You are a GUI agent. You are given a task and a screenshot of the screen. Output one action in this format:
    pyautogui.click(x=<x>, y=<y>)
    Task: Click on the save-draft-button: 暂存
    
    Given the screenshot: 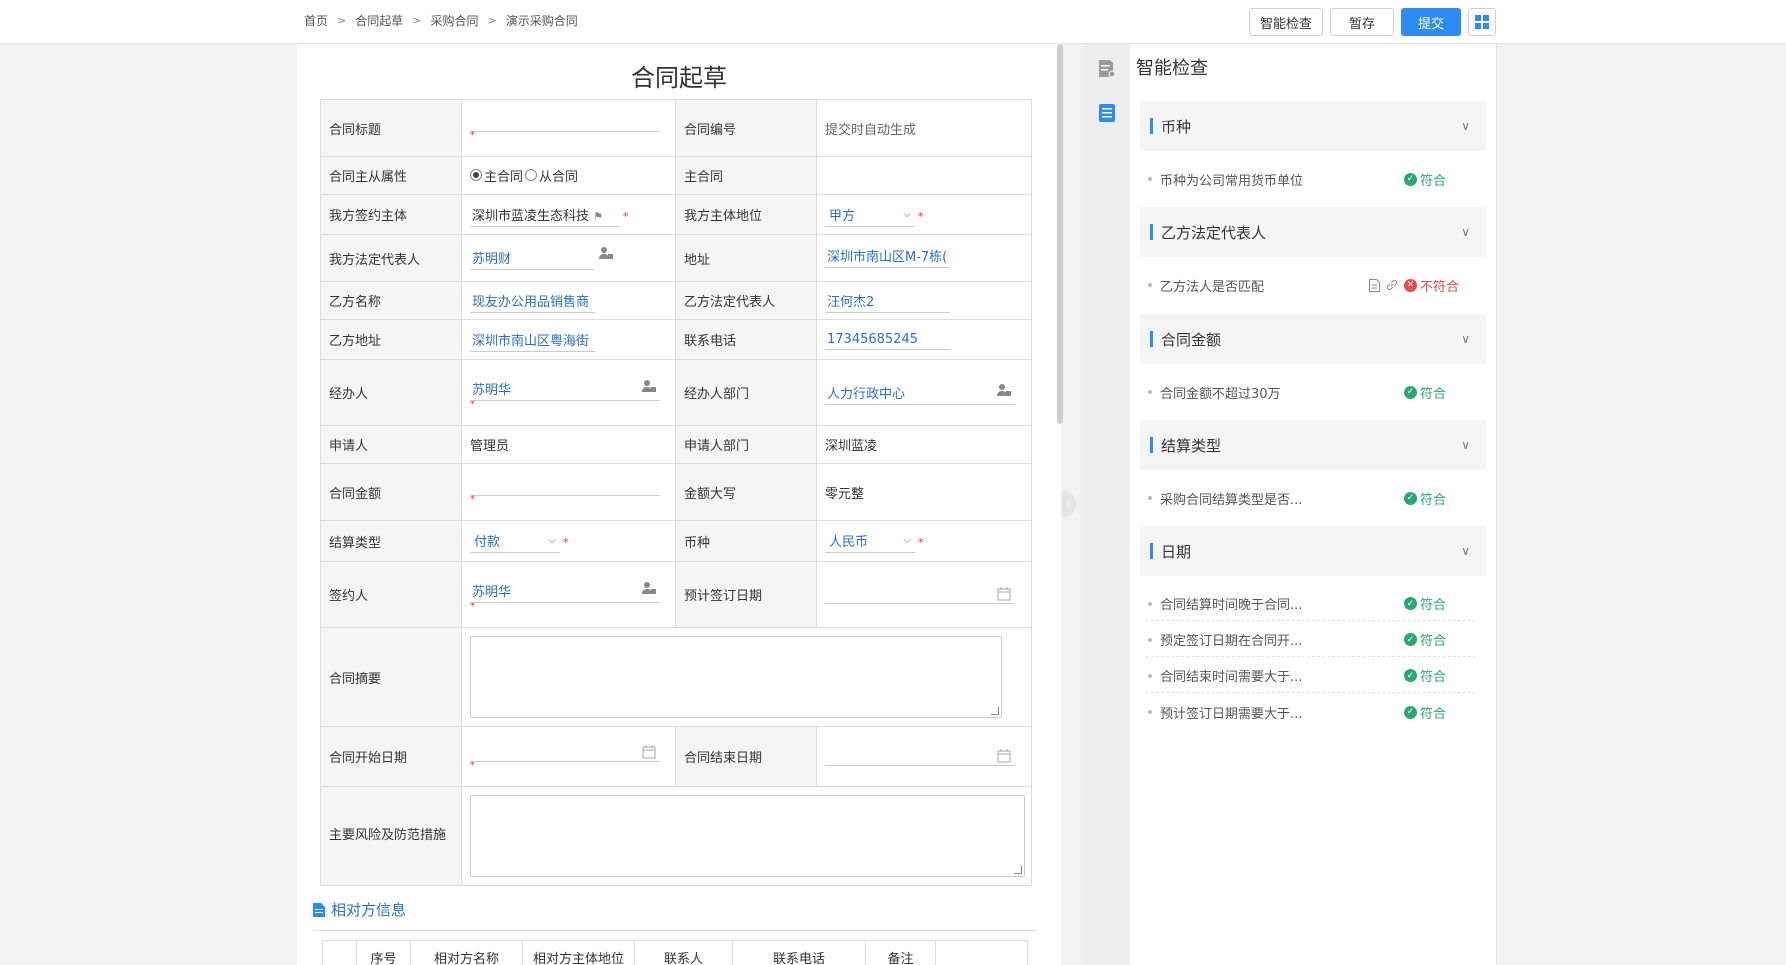 What is the action you would take?
    pyautogui.click(x=1361, y=22)
    